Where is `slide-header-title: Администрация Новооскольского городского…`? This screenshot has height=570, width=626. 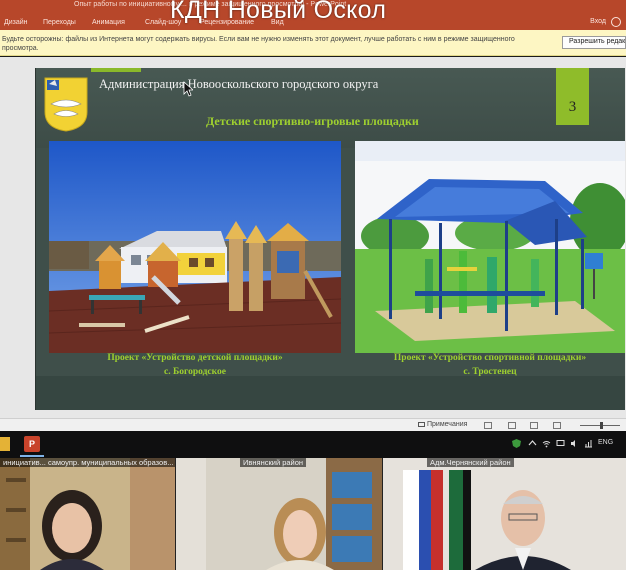 slide-header-title: Администрация Новооскольского городского… is located at coordinates (239, 84).